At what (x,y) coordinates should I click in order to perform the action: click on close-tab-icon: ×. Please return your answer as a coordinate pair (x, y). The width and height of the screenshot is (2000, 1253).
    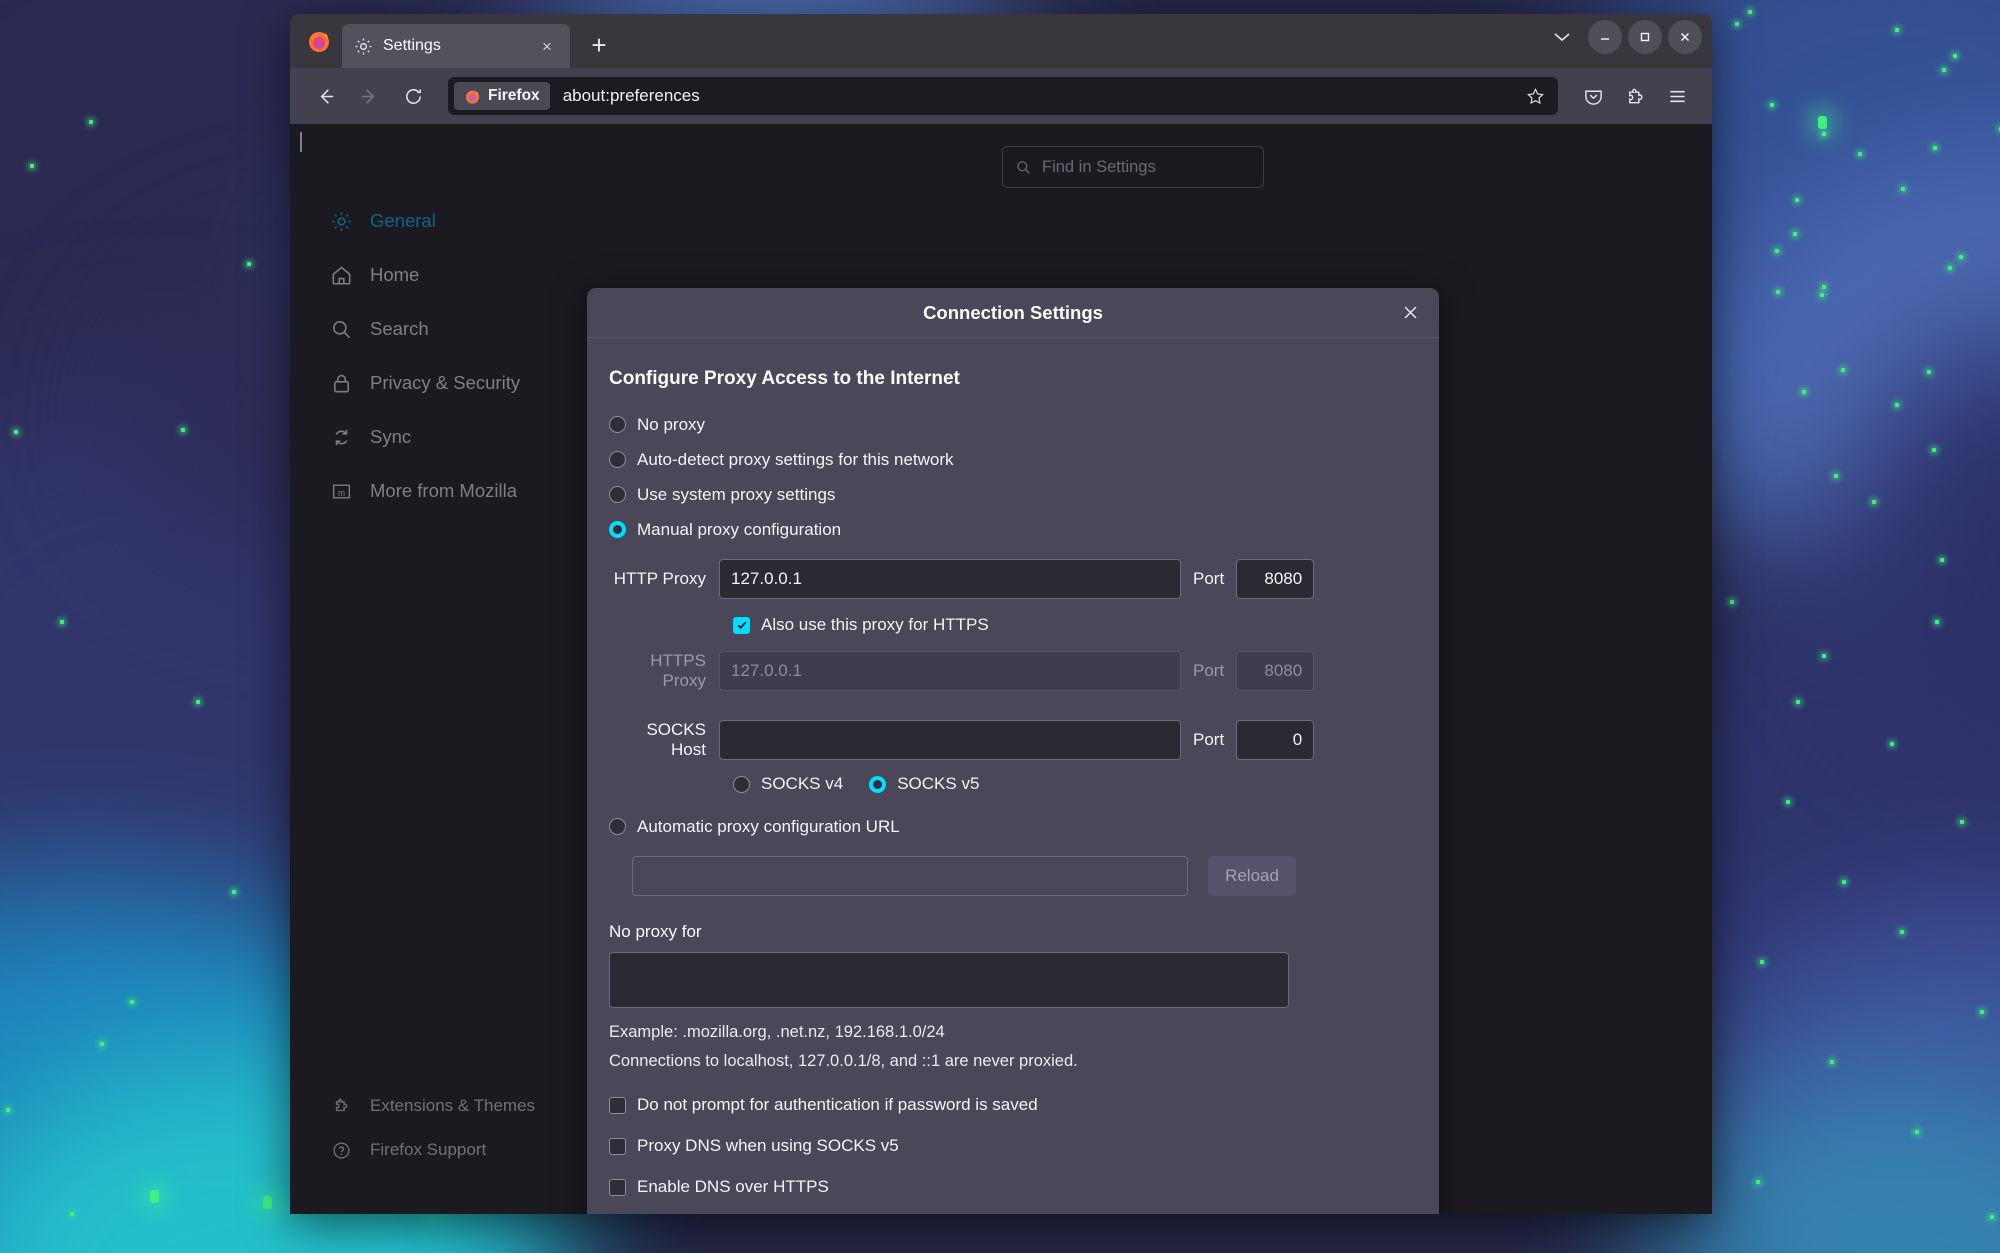
    Looking at the image, I should click on (547, 46).